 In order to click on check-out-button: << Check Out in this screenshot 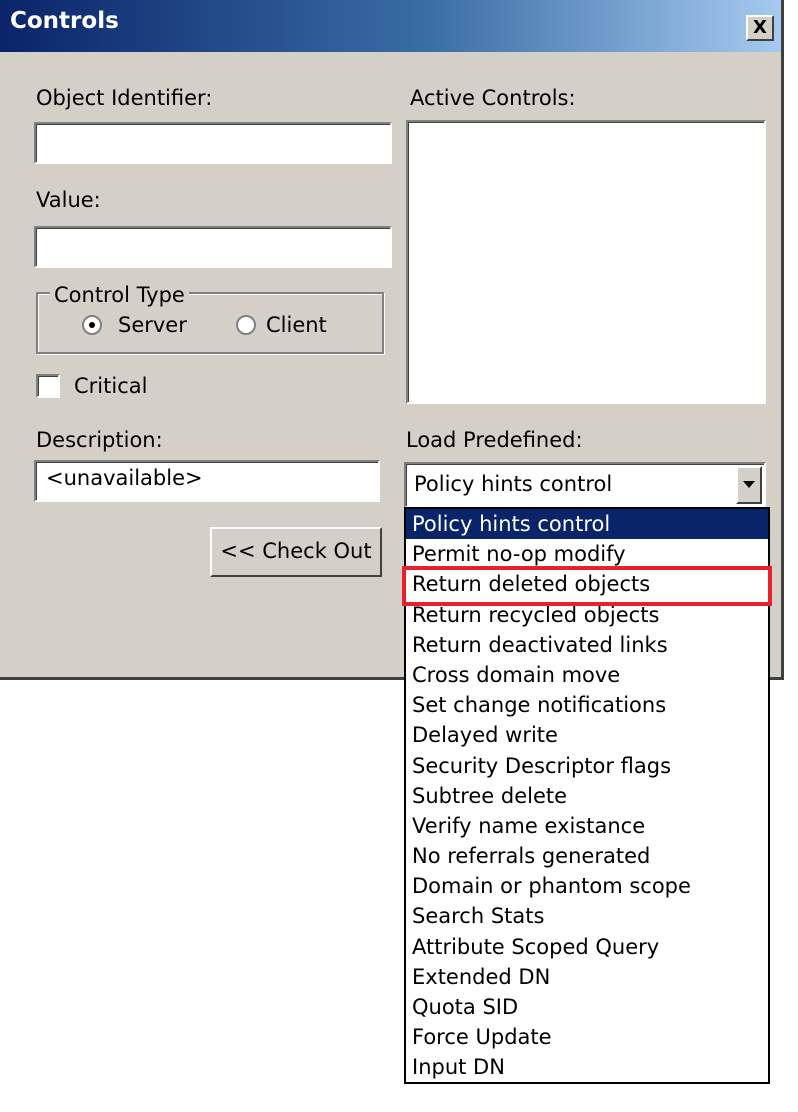, I will do `click(296, 552)`.